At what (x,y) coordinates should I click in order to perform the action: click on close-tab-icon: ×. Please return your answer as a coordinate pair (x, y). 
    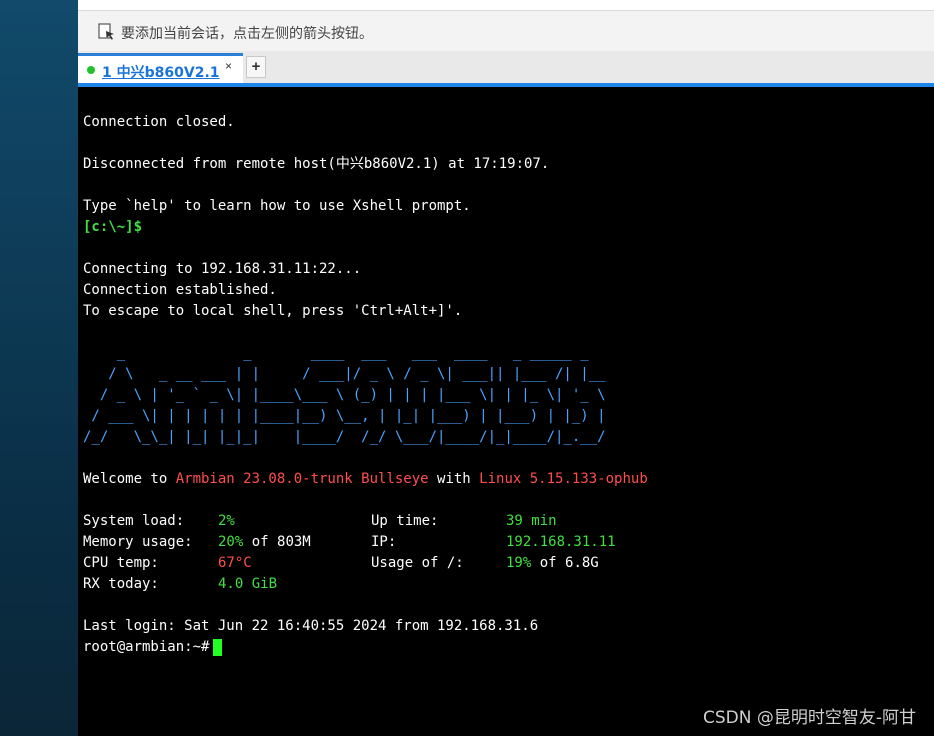
    Looking at the image, I should click on (228, 66).